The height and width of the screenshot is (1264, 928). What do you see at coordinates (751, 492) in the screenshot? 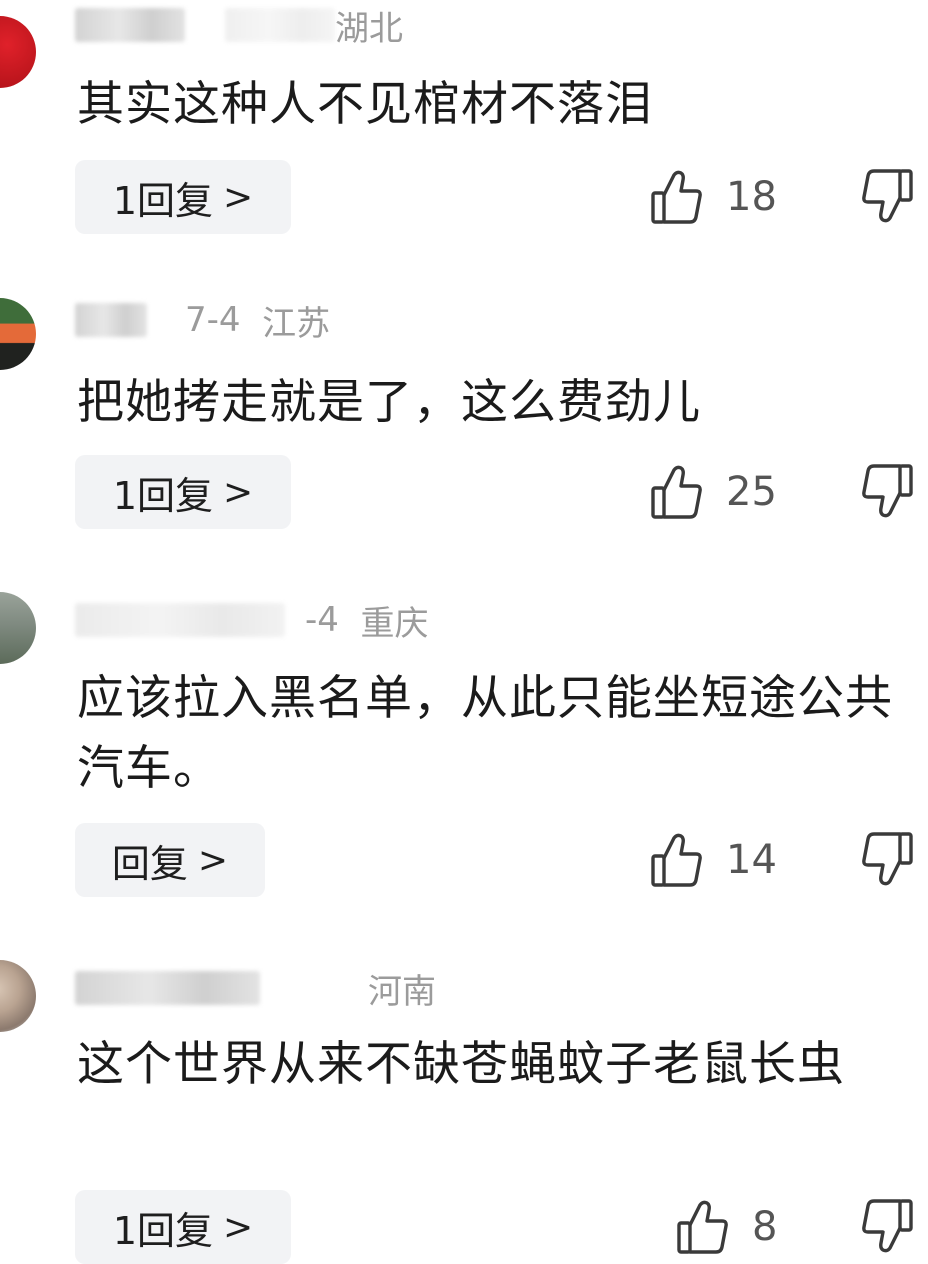
I see `like-count: 25` at bounding box center [751, 492].